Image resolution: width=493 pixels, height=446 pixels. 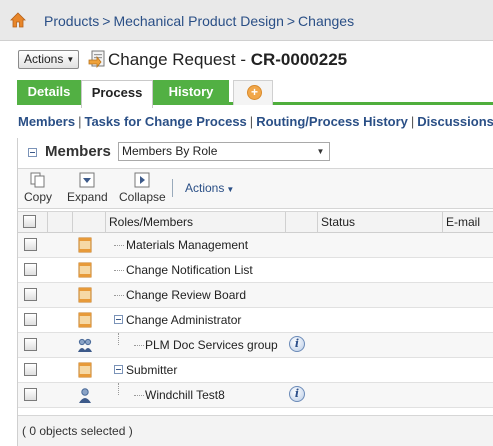 I want to click on tab-details: Details, so click(x=49, y=92).